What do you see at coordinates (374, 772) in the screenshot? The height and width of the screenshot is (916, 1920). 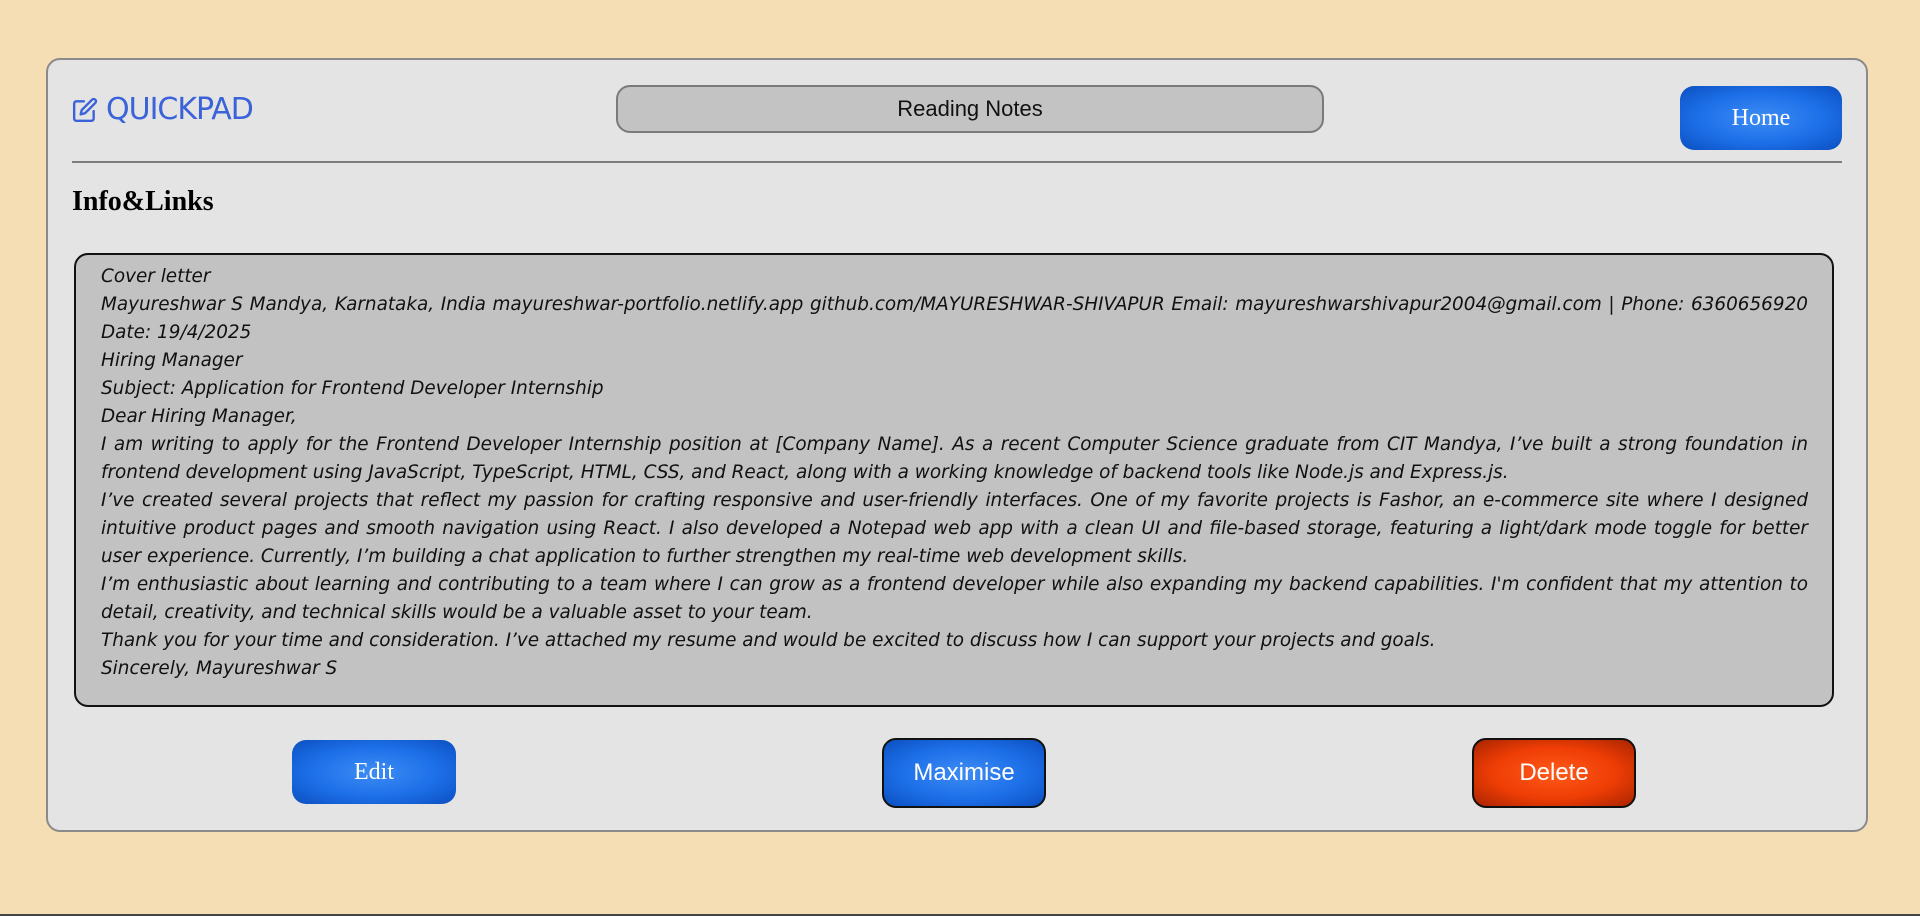 I see `edit-button: Edit` at bounding box center [374, 772].